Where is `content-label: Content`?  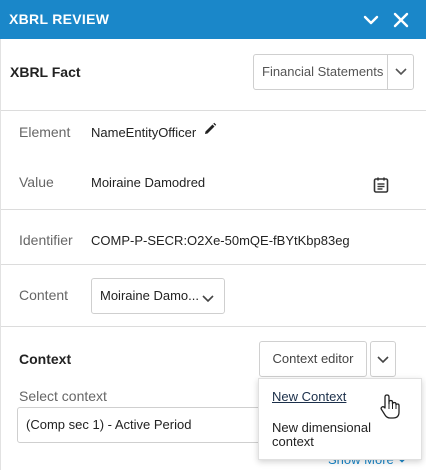
content-label: Content is located at coordinates (44, 295).